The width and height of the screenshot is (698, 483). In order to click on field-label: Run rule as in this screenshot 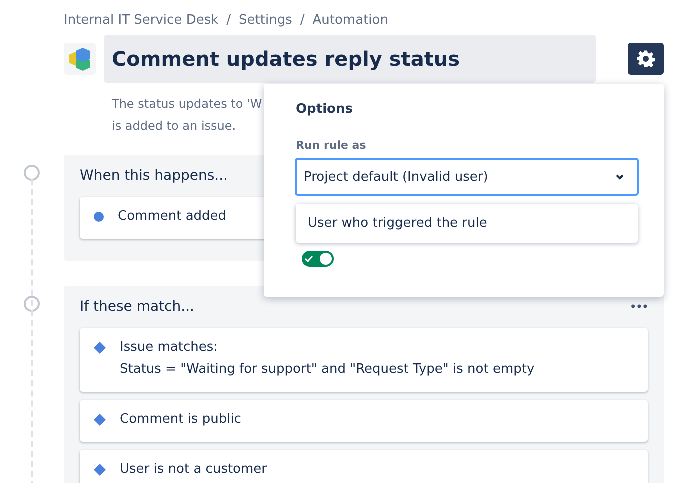, I will do `click(332, 145)`.